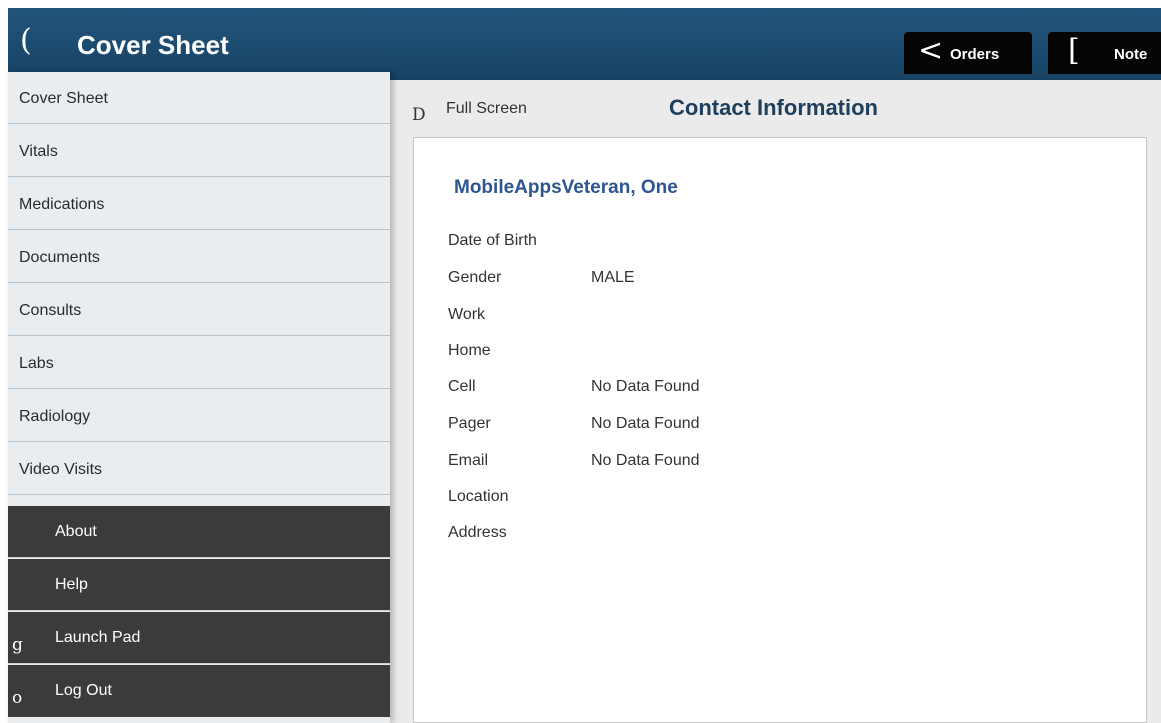 Image resolution: width=1161 pixels, height=723 pixels. Describe the element at coordinates (199, 638) in the screenshot. I see `launch-pad-menu-item: g Launch Pad` at that location.